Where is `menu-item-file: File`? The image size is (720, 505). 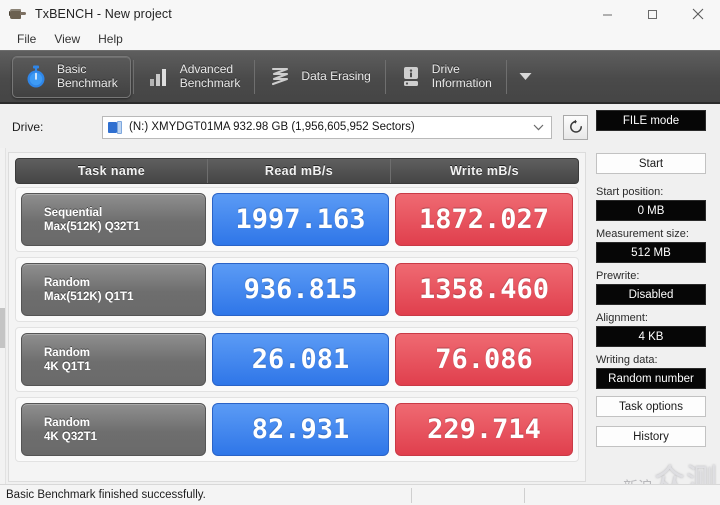
menu-item-file: File is located at coordinates (26, 39).